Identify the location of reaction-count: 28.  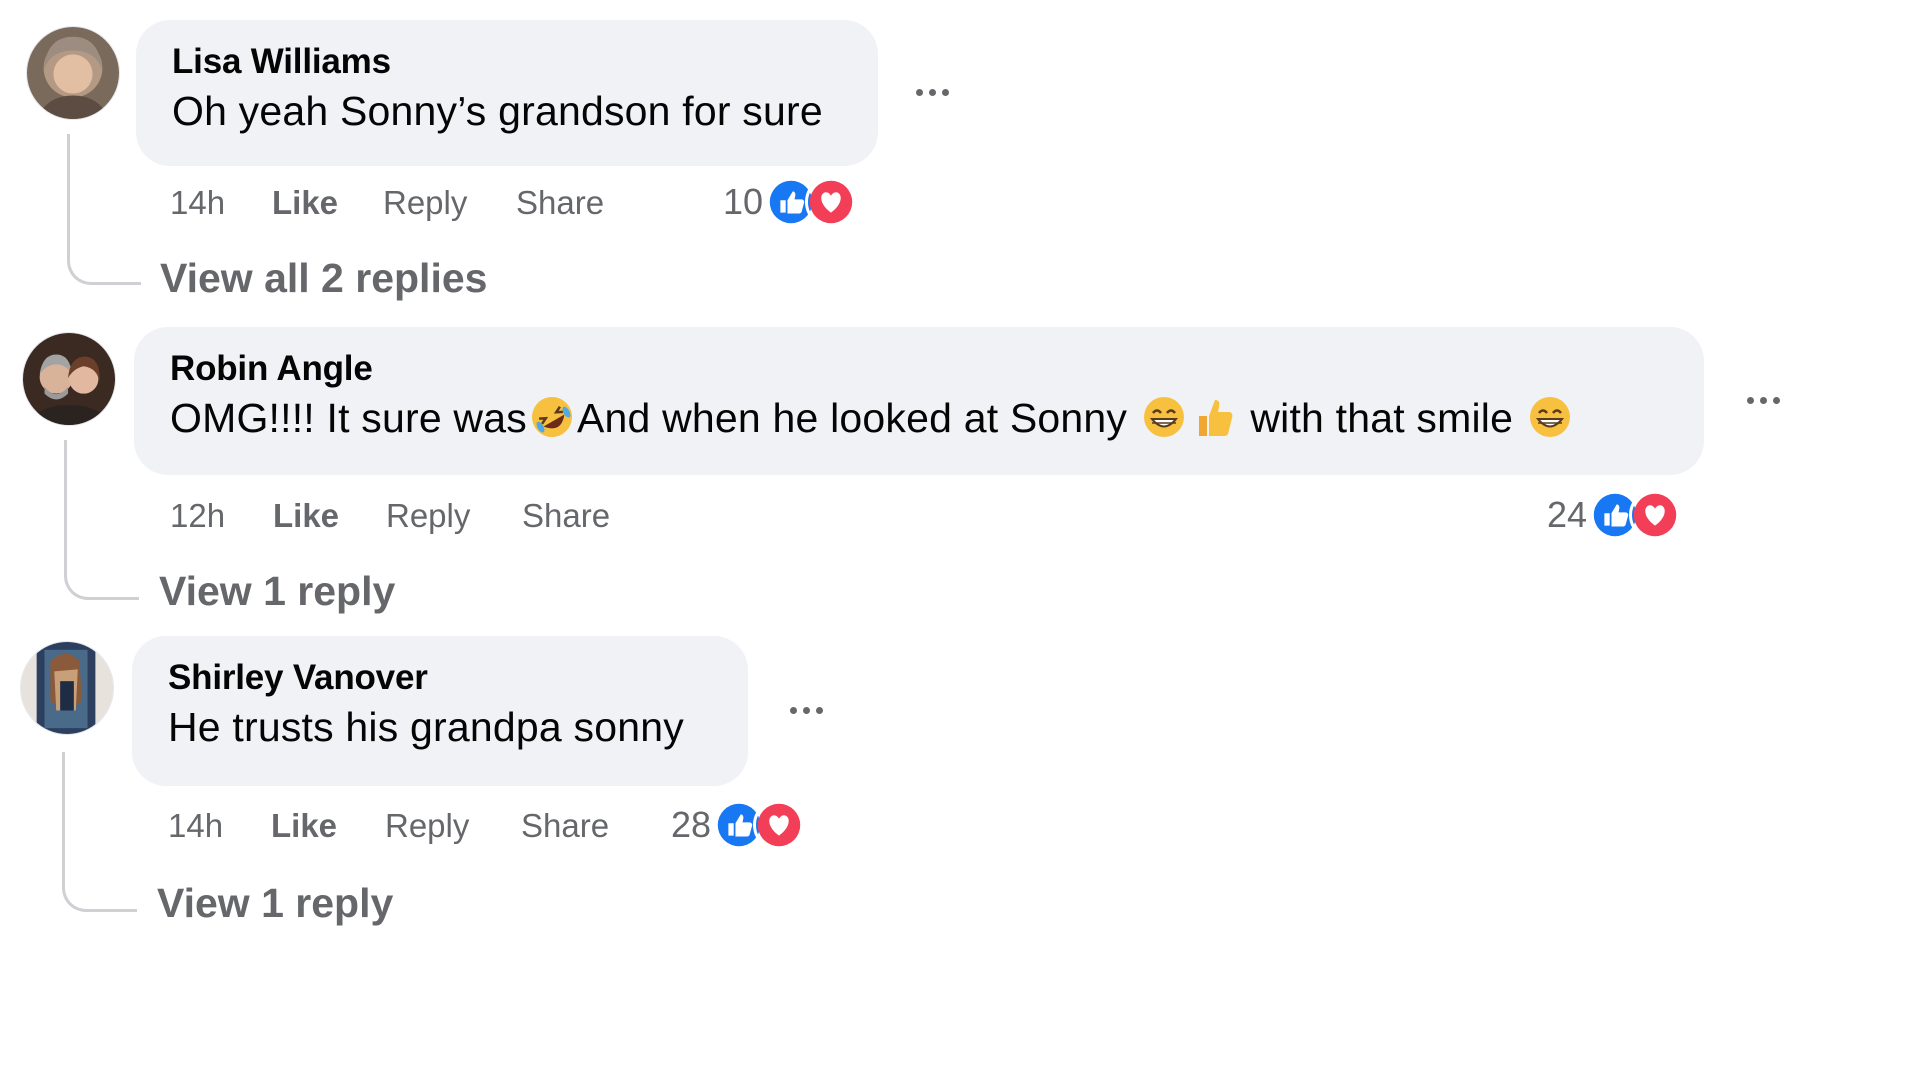
(691, 824).